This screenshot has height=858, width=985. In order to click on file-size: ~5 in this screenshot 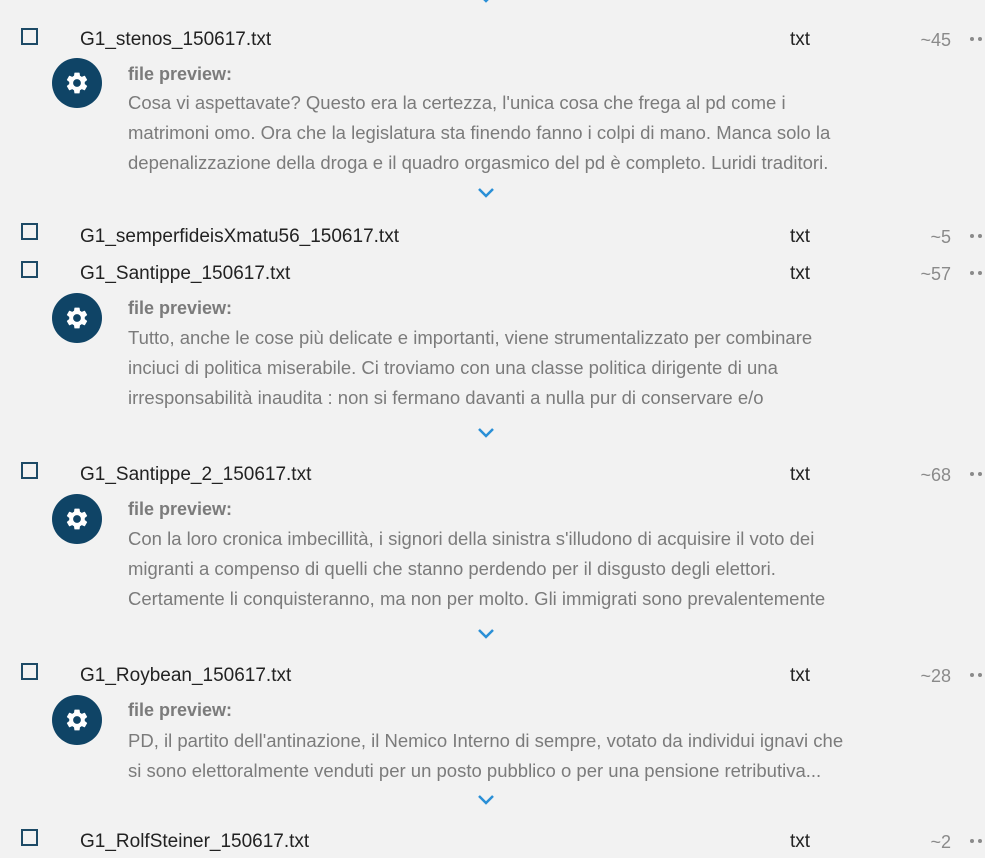, I will do `click(940, 237)`.